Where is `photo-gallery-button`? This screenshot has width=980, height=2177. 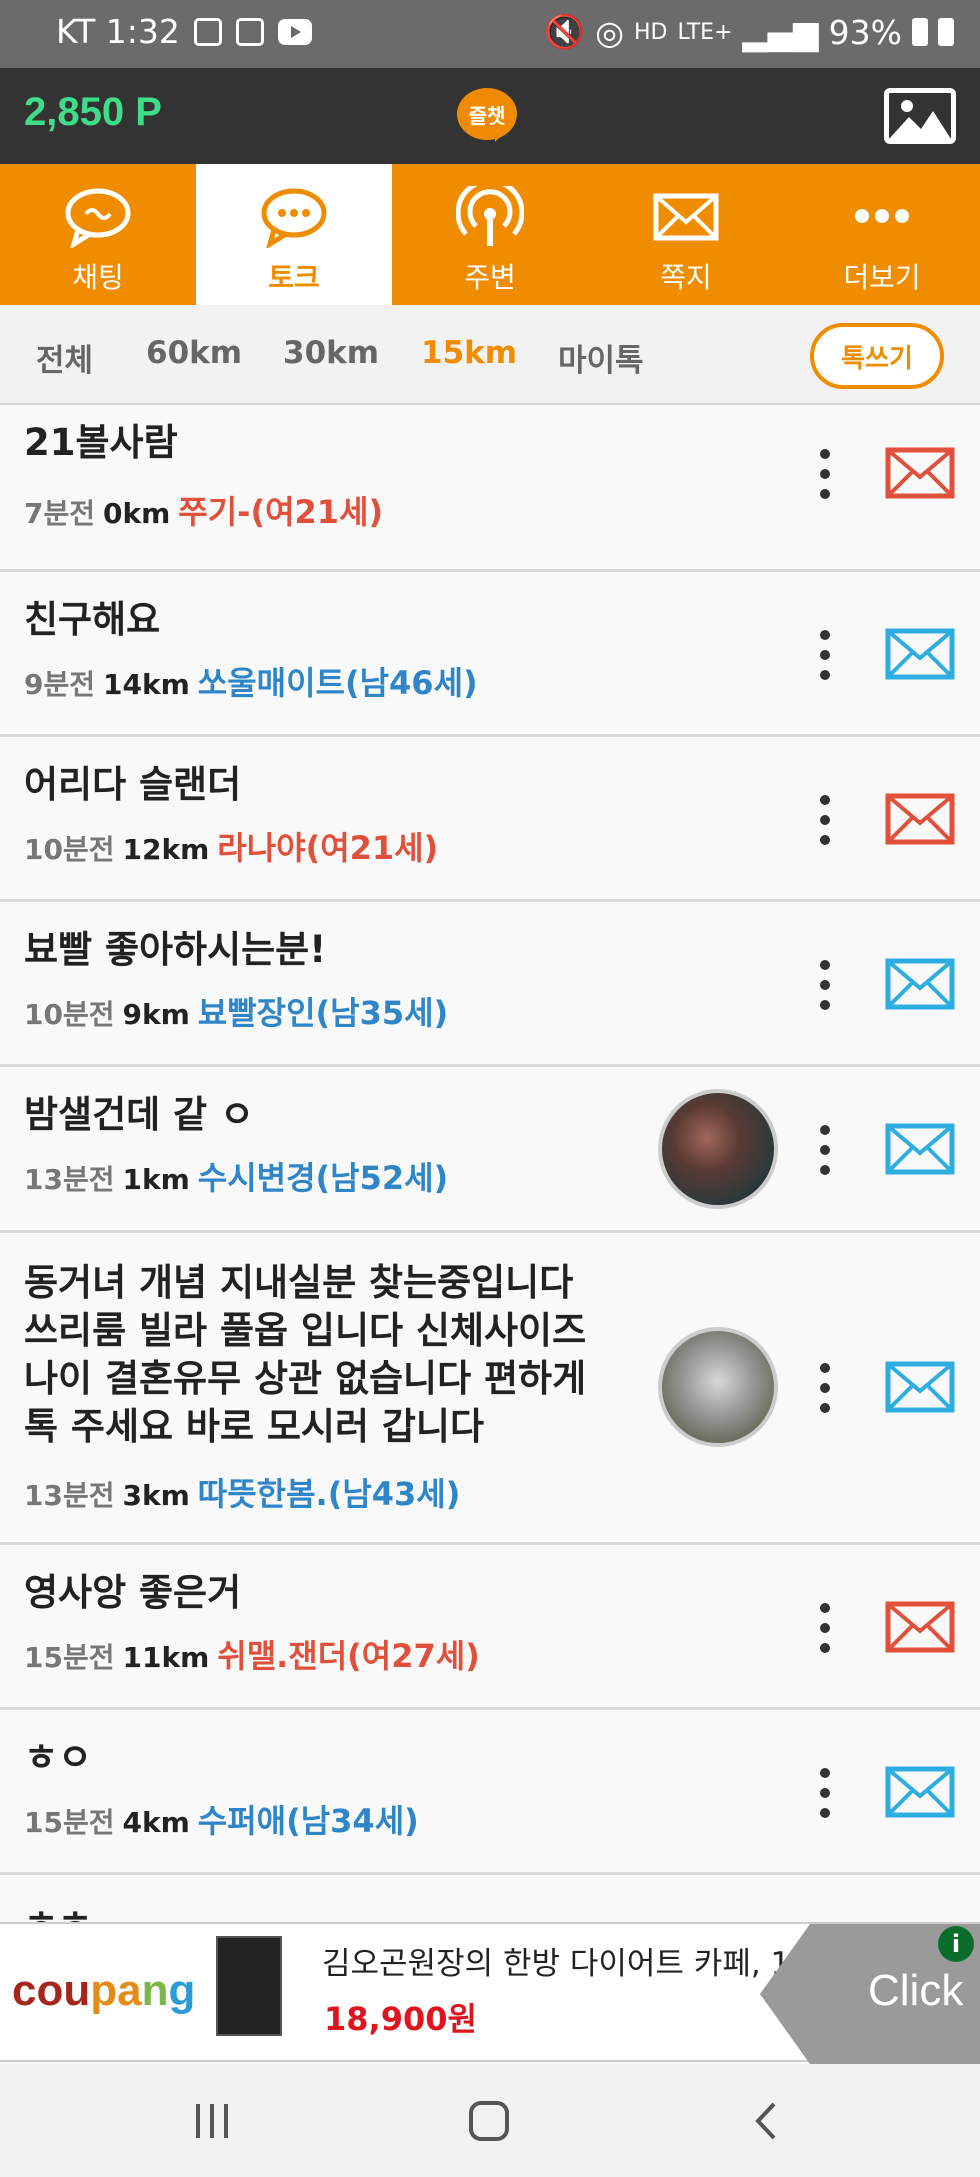 photo-gallery-button is located at coordinates (920, 116).